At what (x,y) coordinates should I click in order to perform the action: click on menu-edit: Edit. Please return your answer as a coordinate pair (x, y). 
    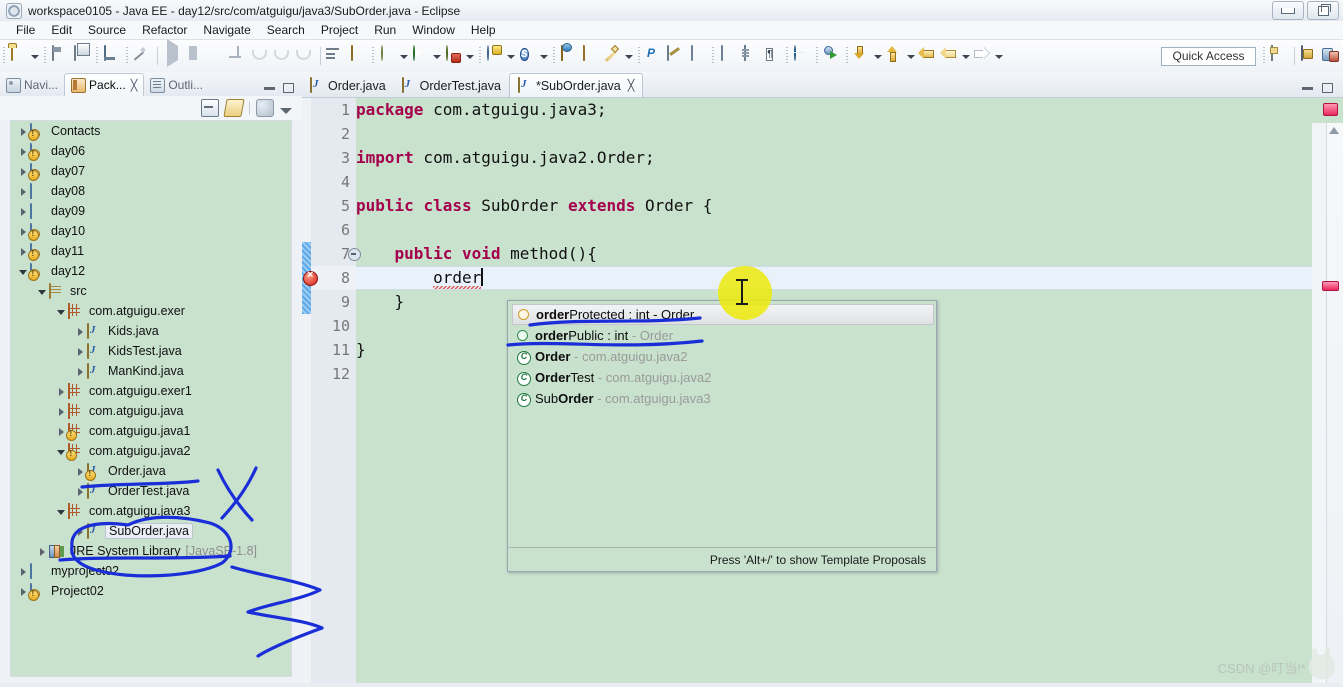
    Looking at the image, I should click on (61, 30).